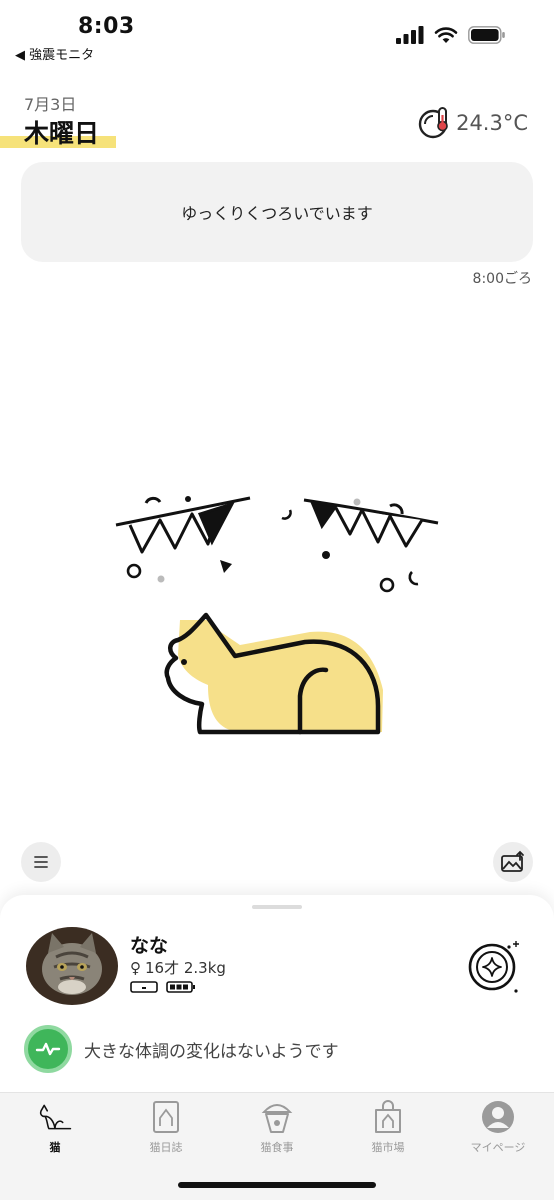  I want to click on menu-lines-icon, so click(41, 862).